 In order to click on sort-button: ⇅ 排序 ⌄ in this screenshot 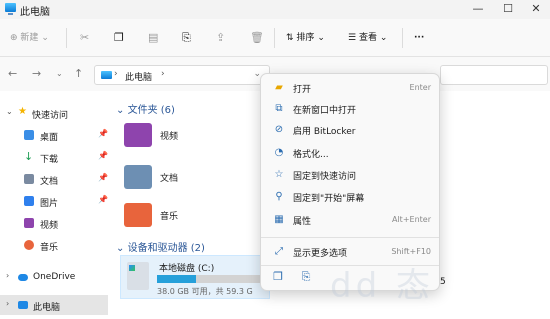, I will do `click(305, 38)`.